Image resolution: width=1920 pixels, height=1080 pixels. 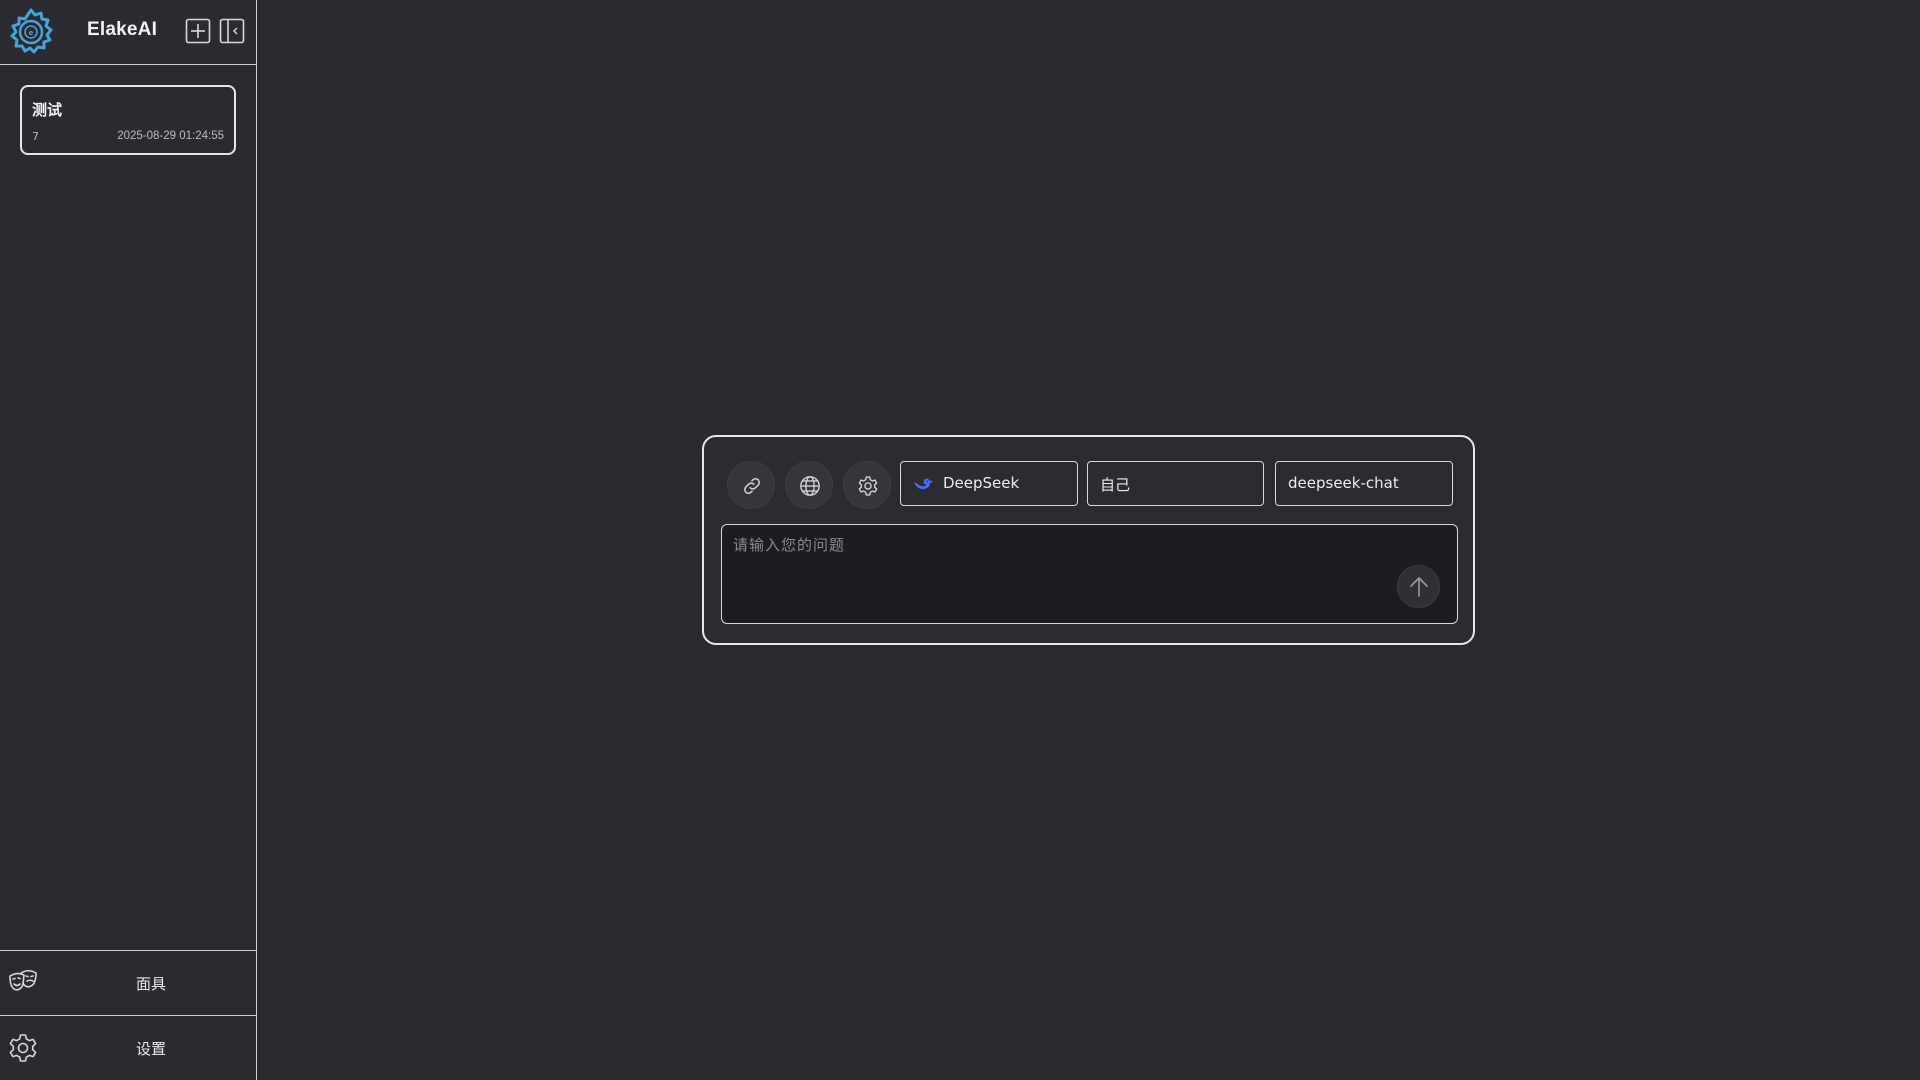 What do you see at coordinates (23, 980) in the screenshot?
I see `theater-mask-icon` at bounding box center [23, 980].